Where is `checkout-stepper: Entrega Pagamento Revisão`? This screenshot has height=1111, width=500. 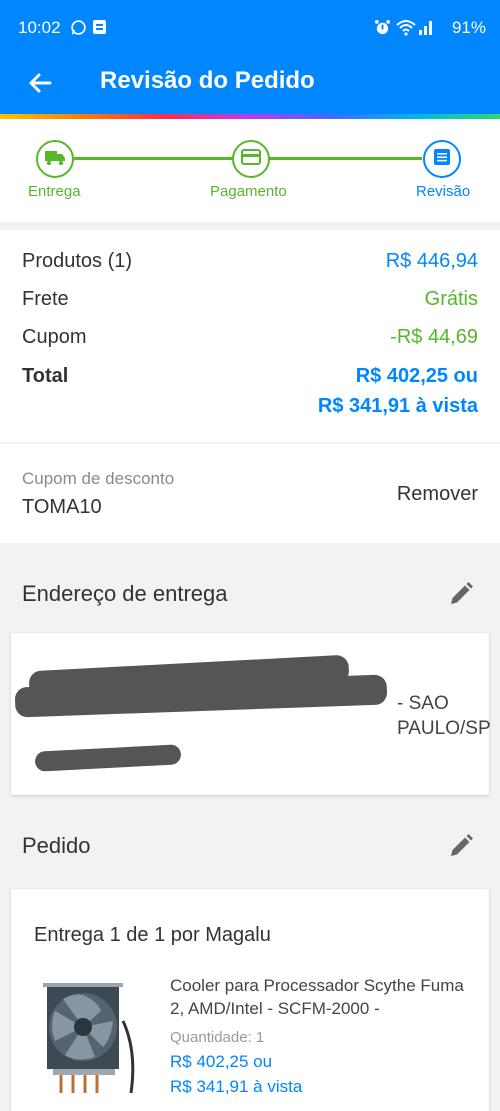
checkout-stepper: Entrega Pagamento Revisão is located at coordinates (250, 170).